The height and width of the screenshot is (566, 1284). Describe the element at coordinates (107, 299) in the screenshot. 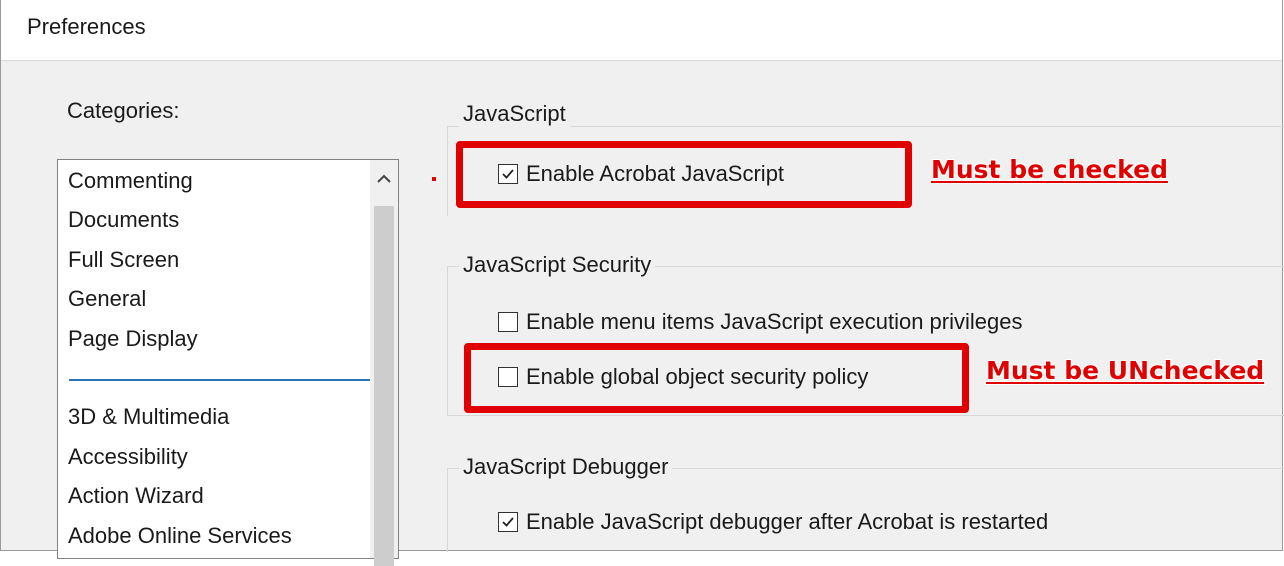

I see `category-item-general: General` at that location.